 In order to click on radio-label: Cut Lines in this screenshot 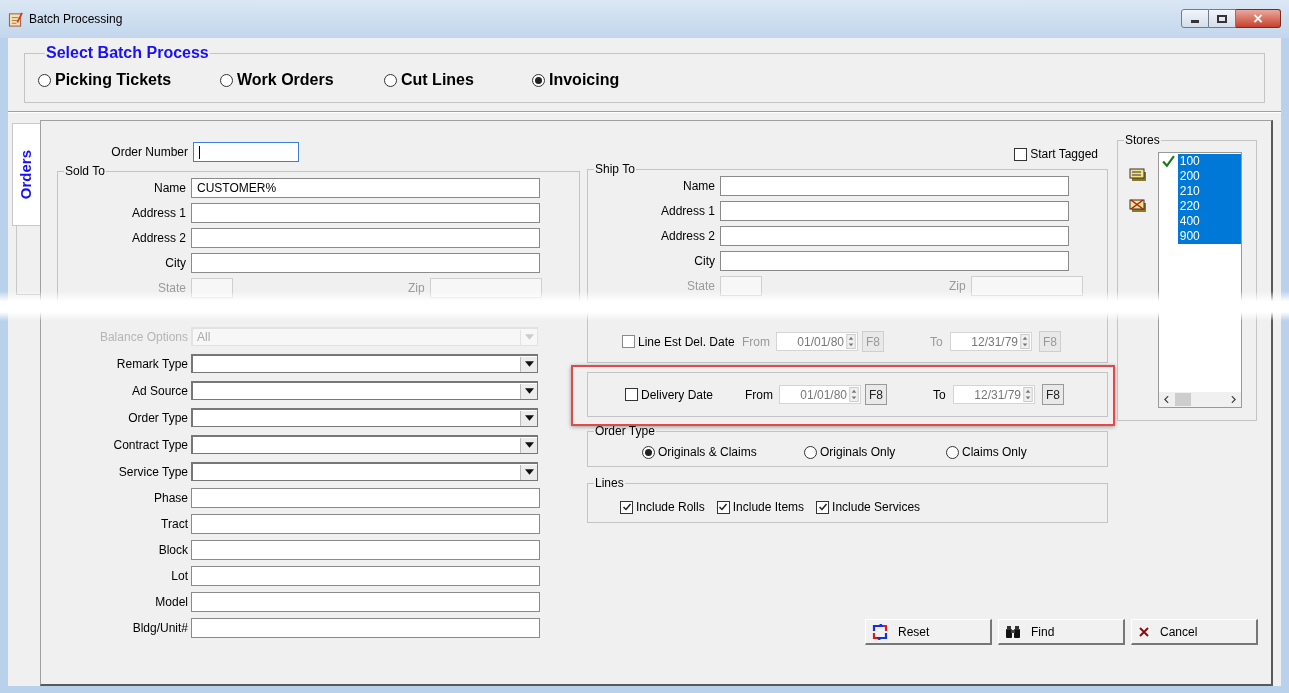, I will do `click(437, 80)`.